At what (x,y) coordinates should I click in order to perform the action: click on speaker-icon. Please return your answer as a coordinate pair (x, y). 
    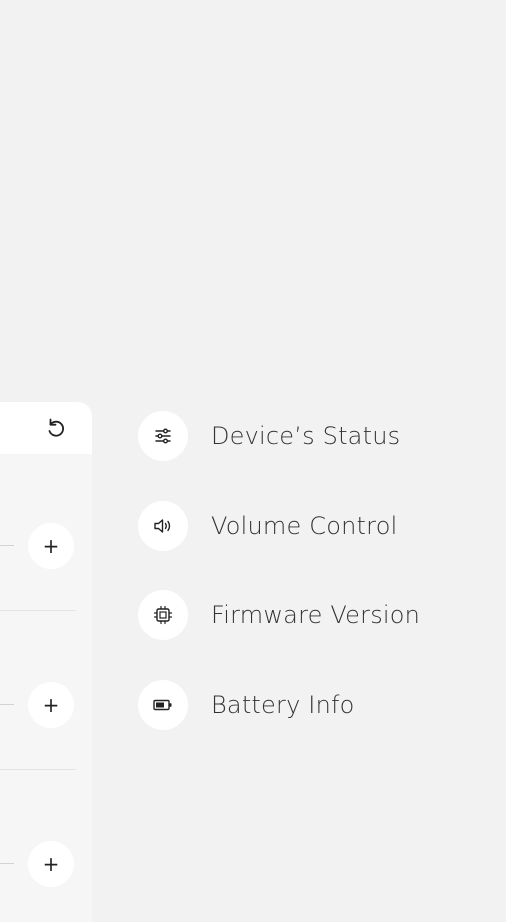
    Looking at the image, I should click on (162, 526).